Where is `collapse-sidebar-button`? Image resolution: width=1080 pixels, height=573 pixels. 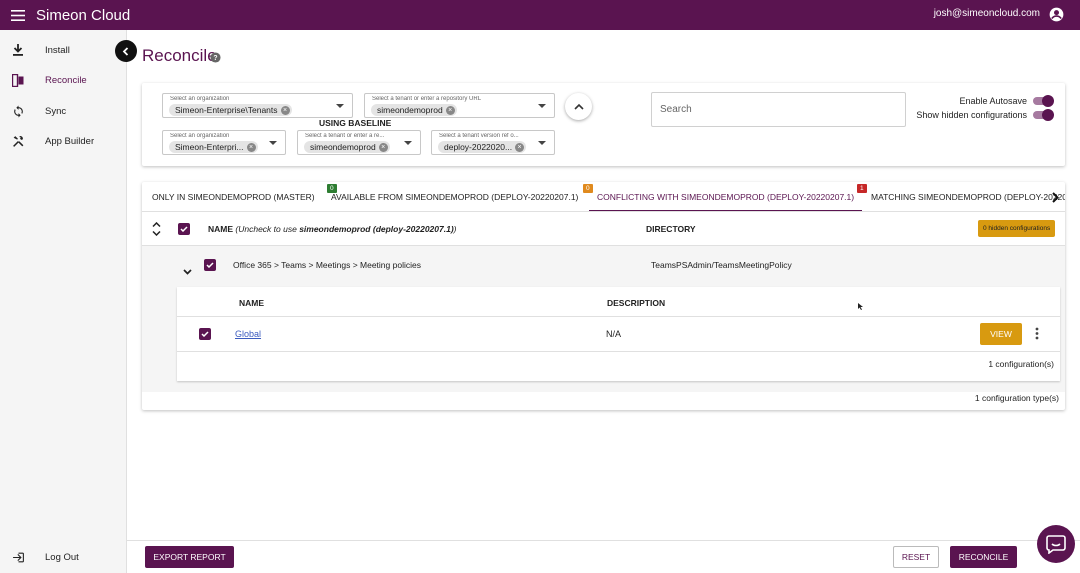 collapse-sidebar-button is located at coordinates (126, 51).